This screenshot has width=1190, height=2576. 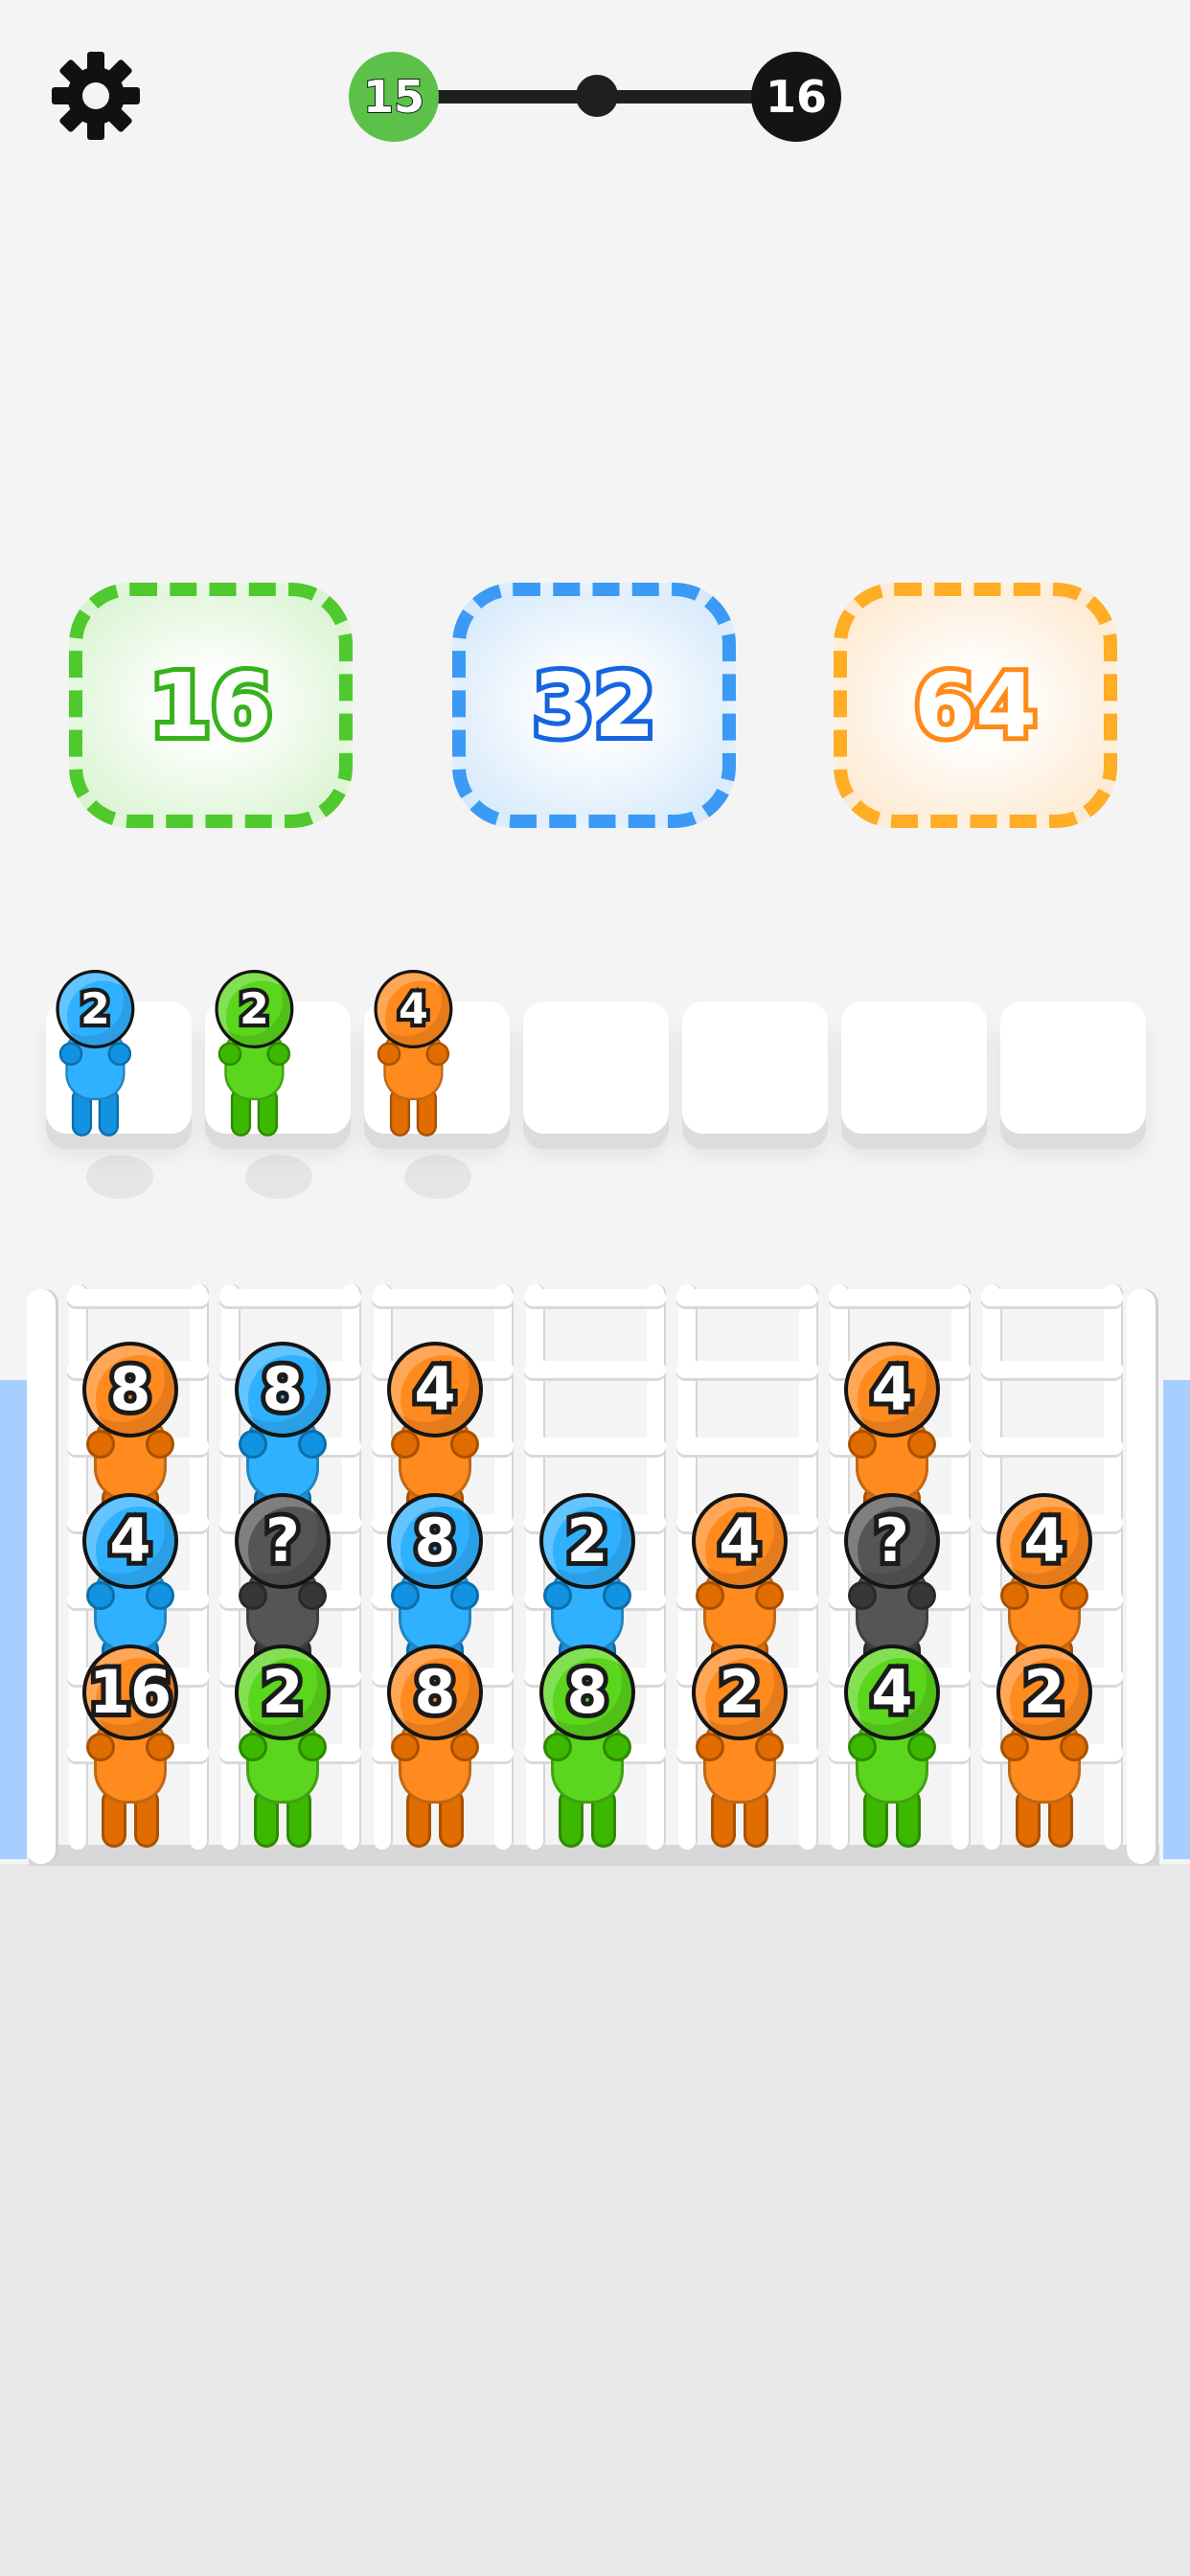 I want to click on current-level-badge: 15, so click(x=394, y=97).